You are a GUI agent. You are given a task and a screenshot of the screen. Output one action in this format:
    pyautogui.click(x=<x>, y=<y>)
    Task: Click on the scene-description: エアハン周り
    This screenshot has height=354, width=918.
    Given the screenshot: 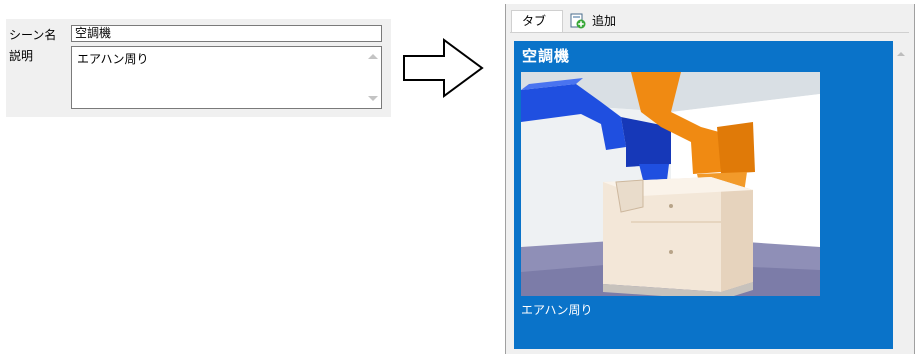 What is the action you would take?
    pyautogui.click(x=557, y=310)
    